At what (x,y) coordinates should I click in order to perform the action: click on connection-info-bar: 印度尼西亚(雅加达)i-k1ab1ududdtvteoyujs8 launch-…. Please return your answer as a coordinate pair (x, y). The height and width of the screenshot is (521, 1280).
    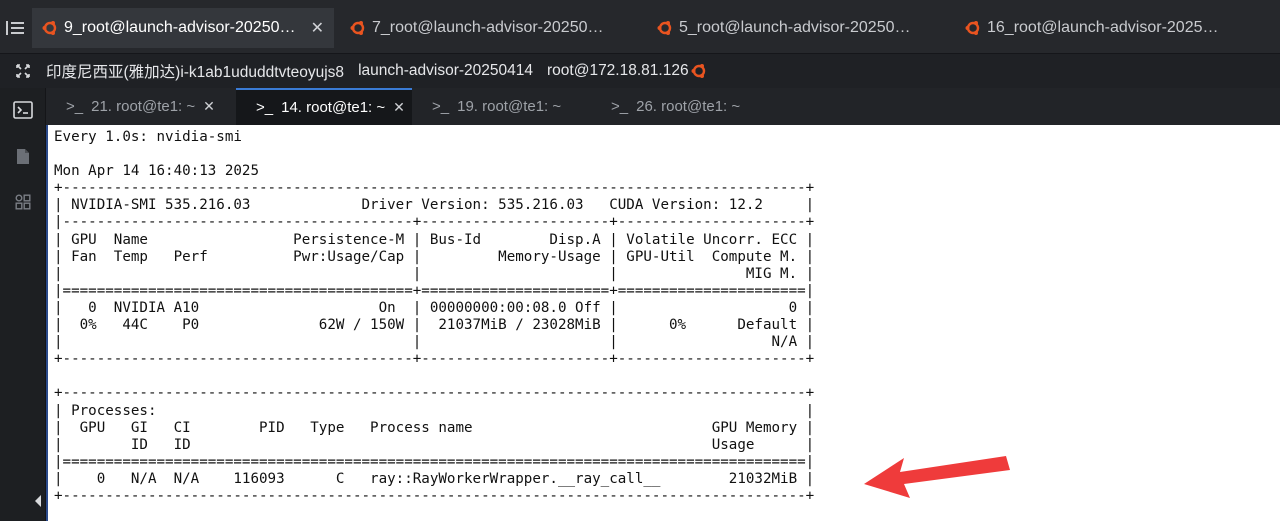
    Looking at the image, I should click on (640, 71).